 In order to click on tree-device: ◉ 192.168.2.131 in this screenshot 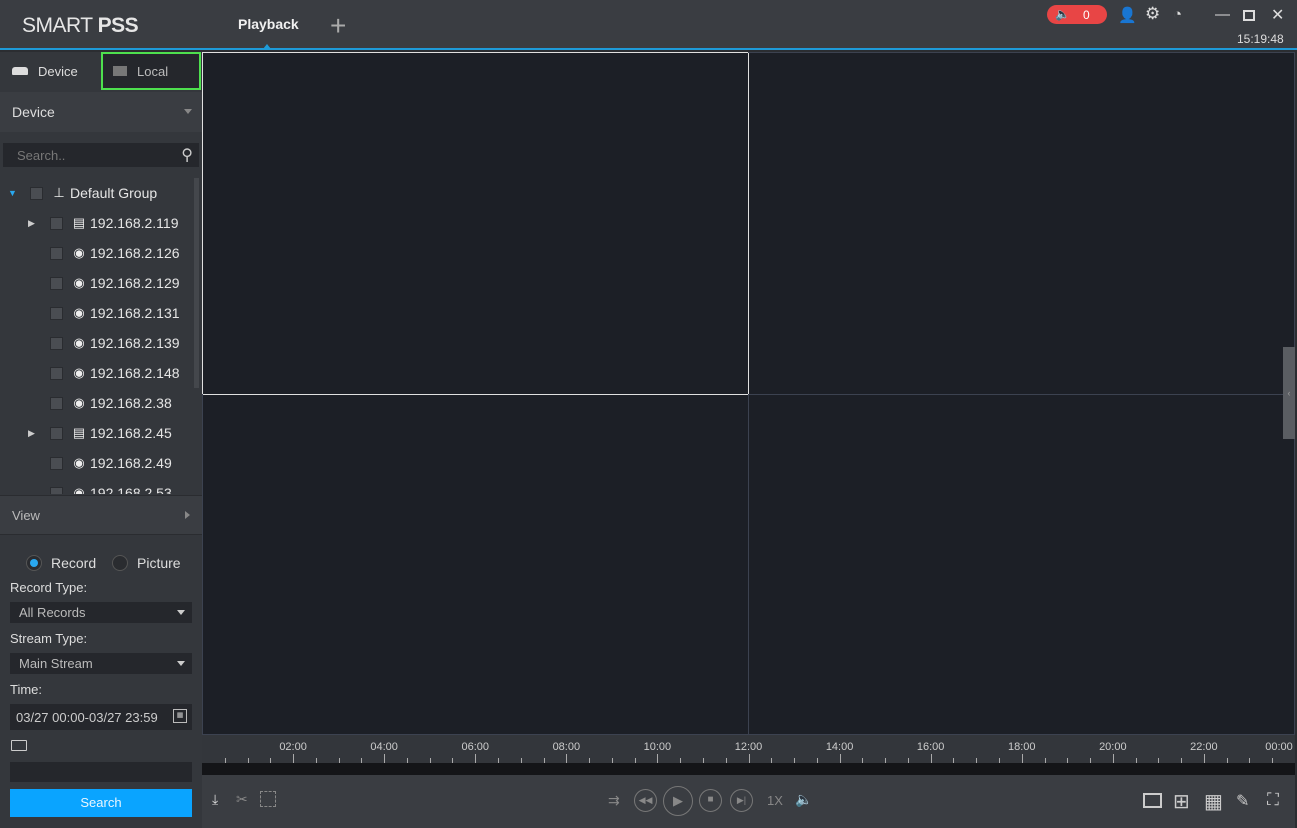, I will do `click(104, 313)`.